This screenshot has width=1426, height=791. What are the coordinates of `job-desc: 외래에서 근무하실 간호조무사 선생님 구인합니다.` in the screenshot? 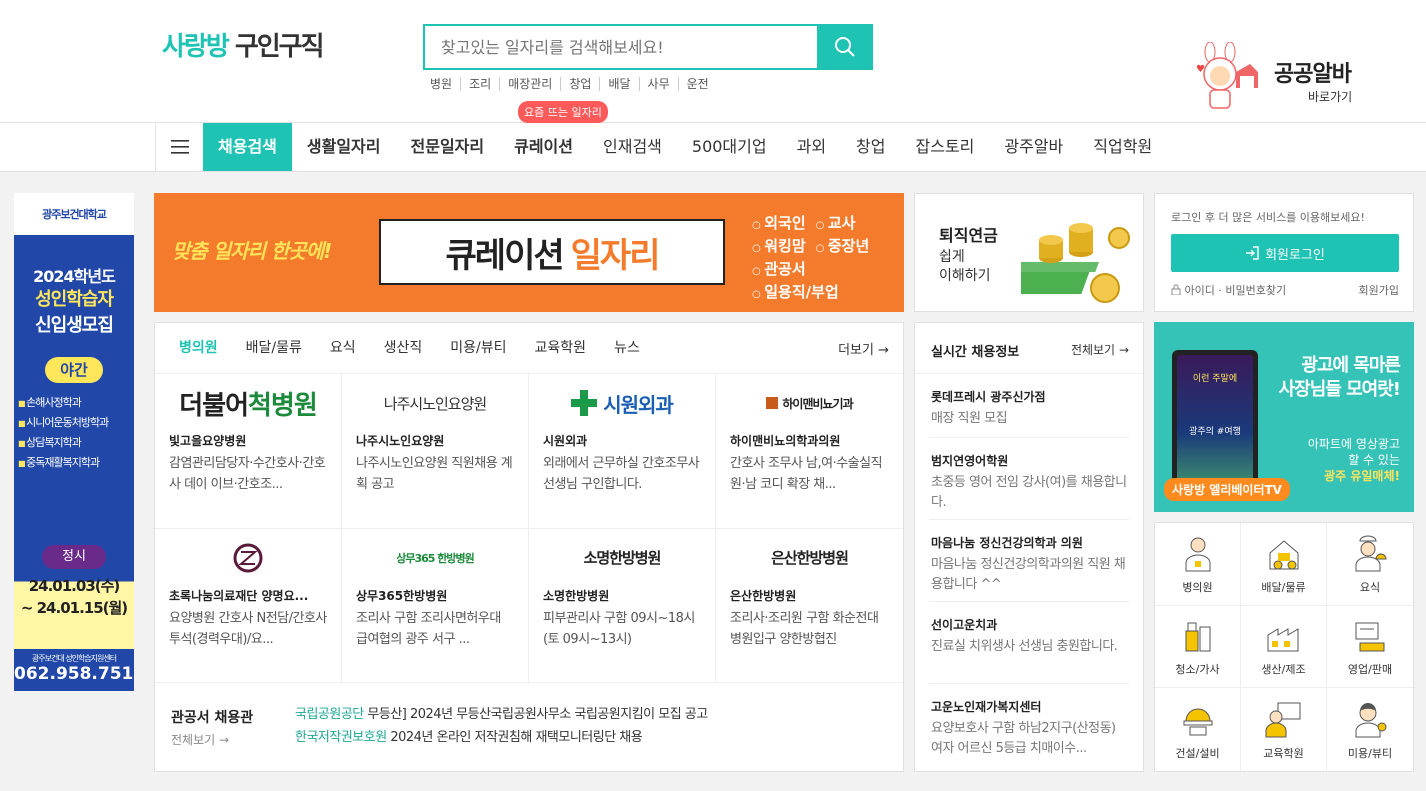 It's located at (621, 474).